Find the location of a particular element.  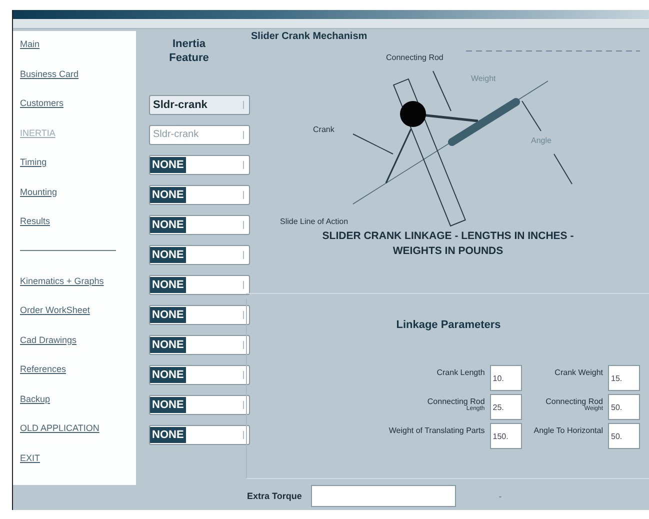

diagram-label: Connecting Rod is located at coordinates (415, 57).